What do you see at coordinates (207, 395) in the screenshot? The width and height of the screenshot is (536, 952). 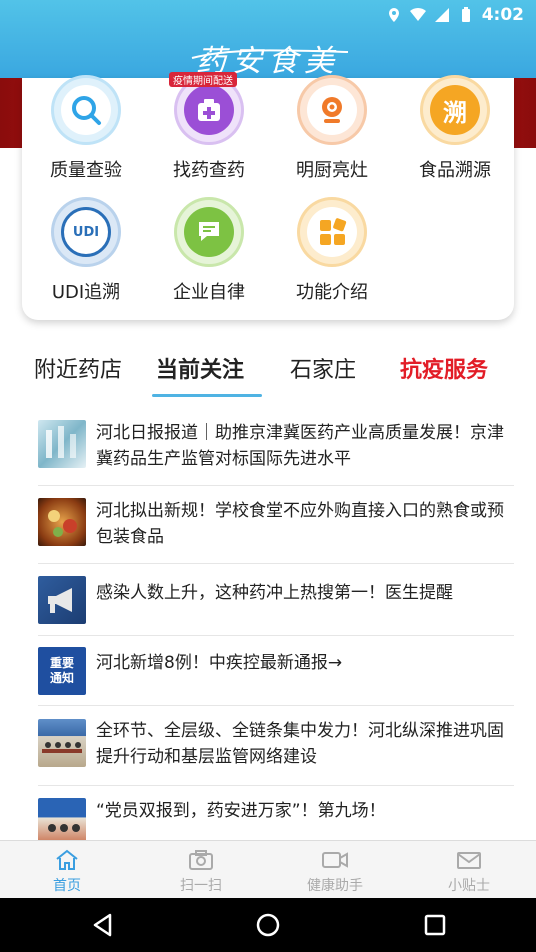 I see `active-tab-indicator` at bounding box center [207, 395].